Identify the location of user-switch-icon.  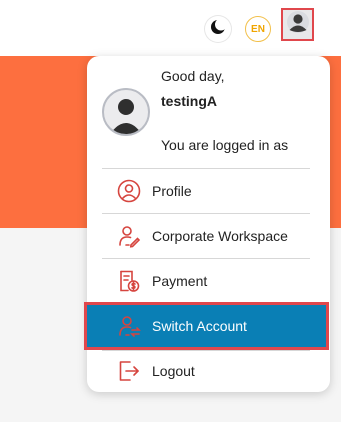
(129, 326).